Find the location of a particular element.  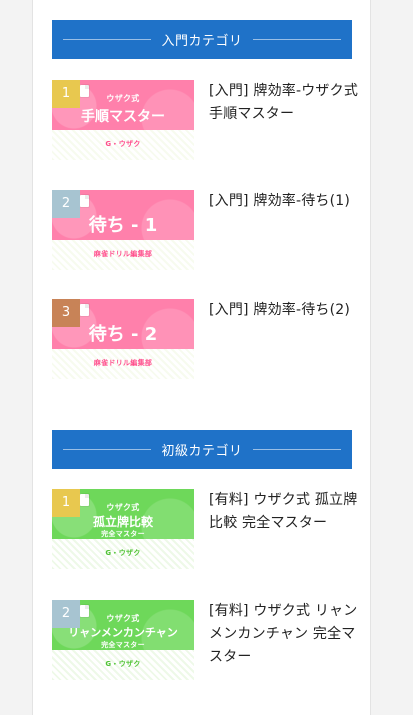

course-title-link: [有料] ウザク式 リャンメンカンチャン 完全マスター is located at coordinates (284, 634).